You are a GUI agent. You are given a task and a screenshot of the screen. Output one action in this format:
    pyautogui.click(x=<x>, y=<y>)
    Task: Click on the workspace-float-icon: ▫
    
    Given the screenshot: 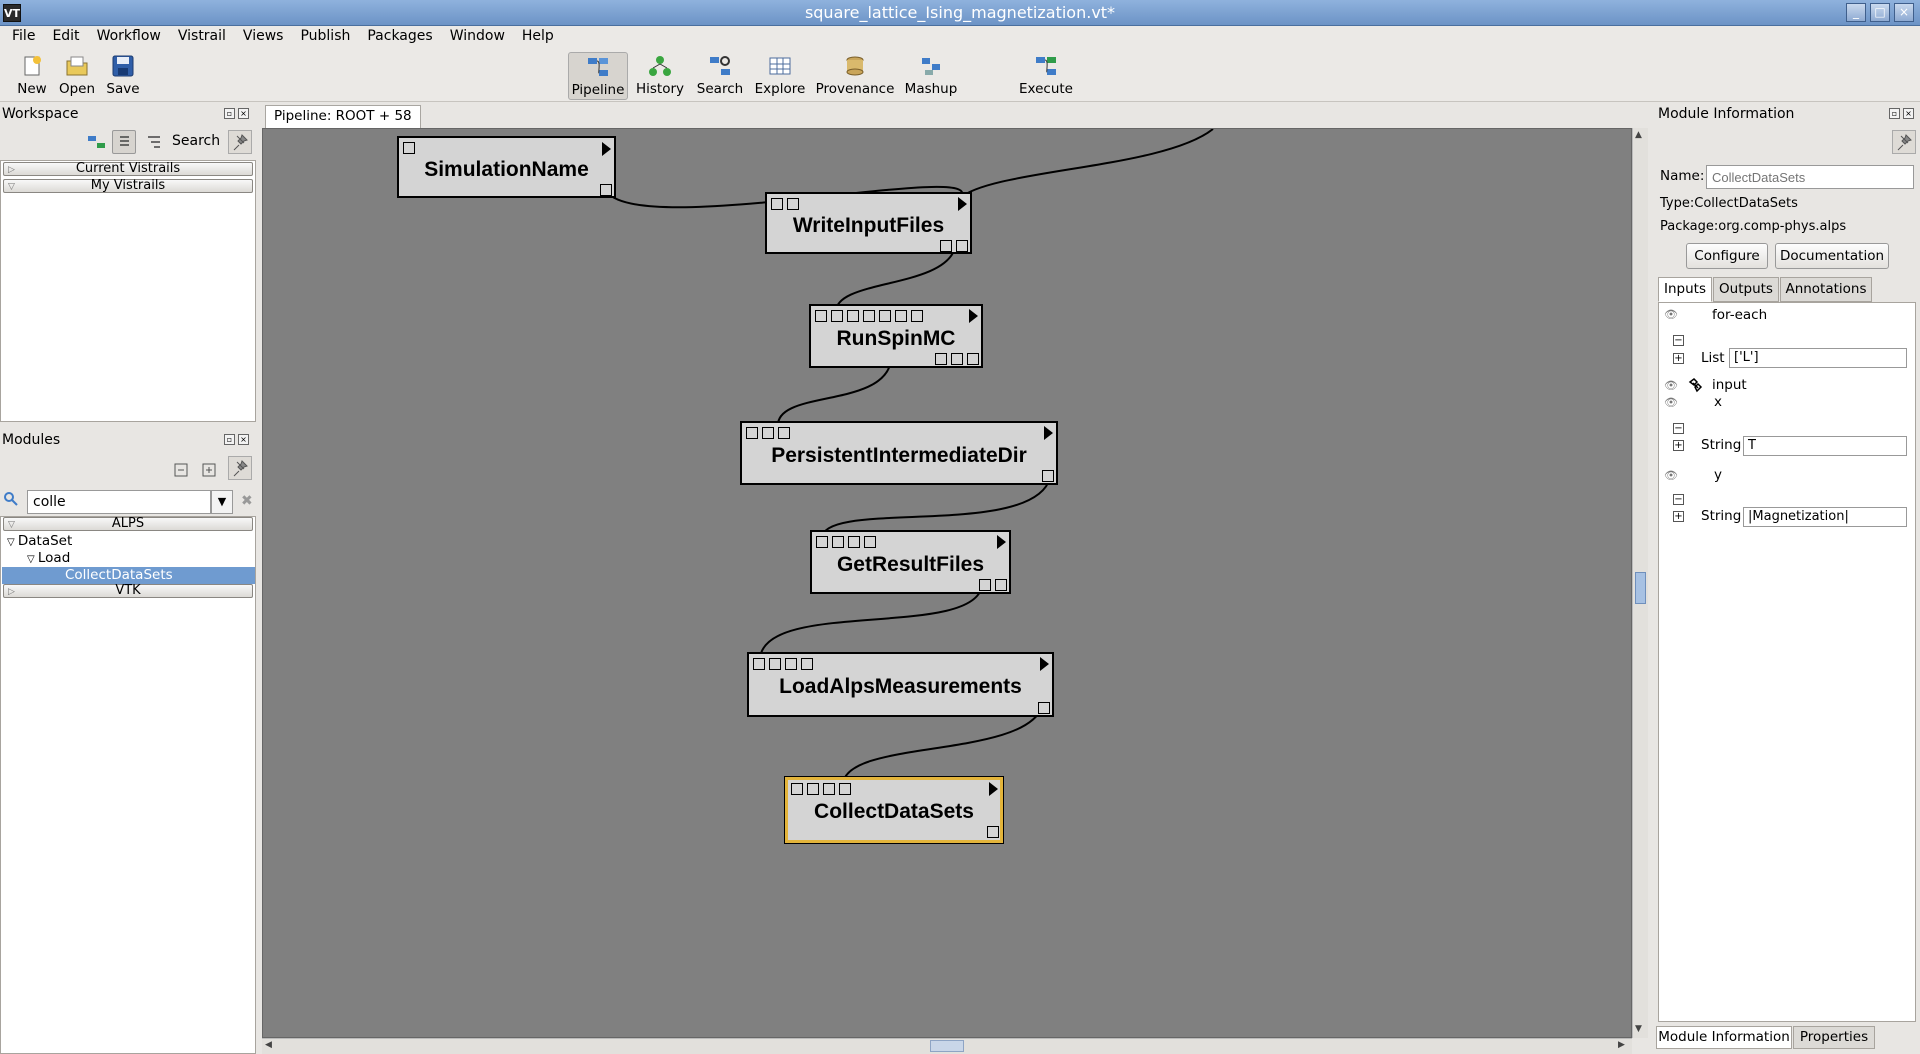 What is the action you would take?
    pyautogui.click(x=229, y=113)
    